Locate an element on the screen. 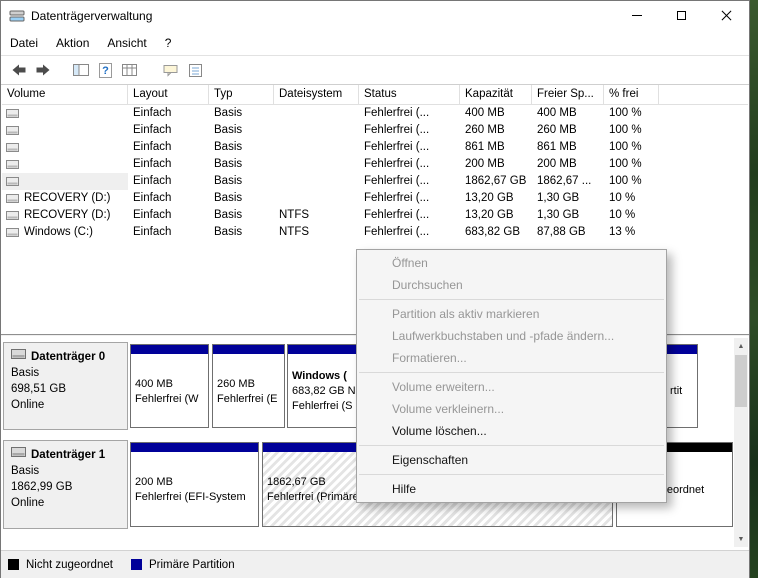 The image size is (758, 578). partition-box: 200 MB Fehlerfrei (EFI-System is located at coordinates (194, 484).